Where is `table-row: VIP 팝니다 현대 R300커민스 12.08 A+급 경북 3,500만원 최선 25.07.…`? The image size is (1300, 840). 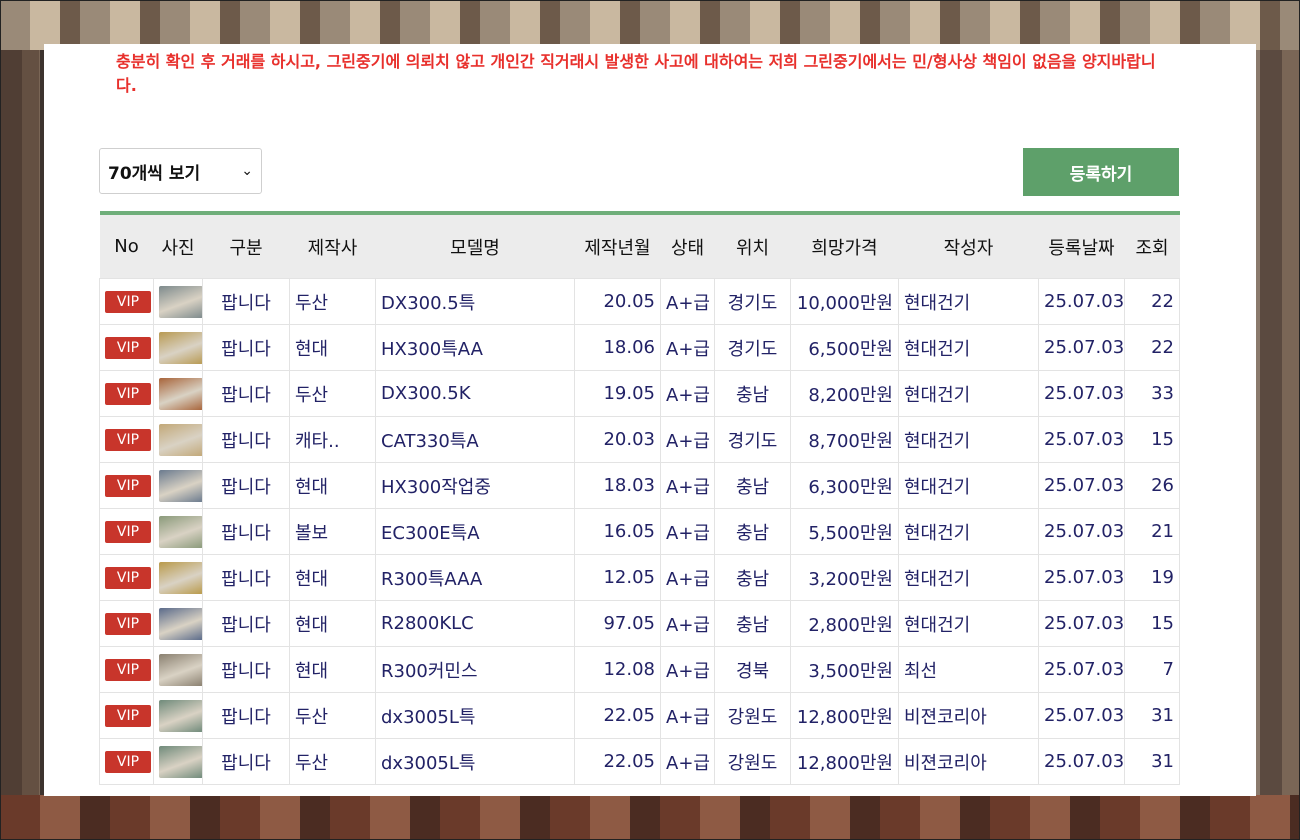 table-row: VIP 팝니다 현대 R300커민스 12.08 A+급 경북 3,500만원 최선 25.07.… is located at coordinates (639, 669).